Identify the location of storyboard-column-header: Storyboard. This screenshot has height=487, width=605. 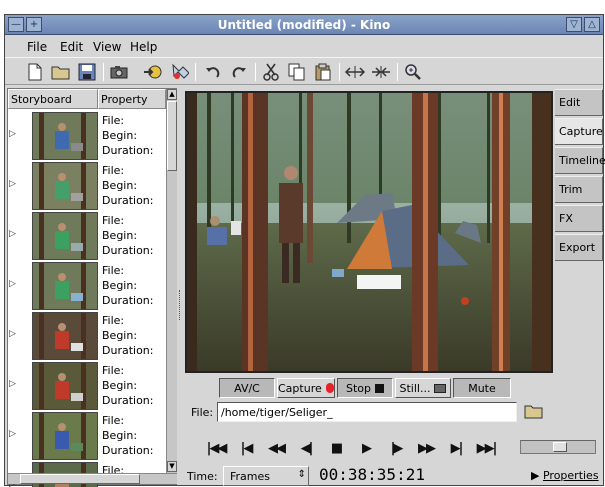
(53, 99).